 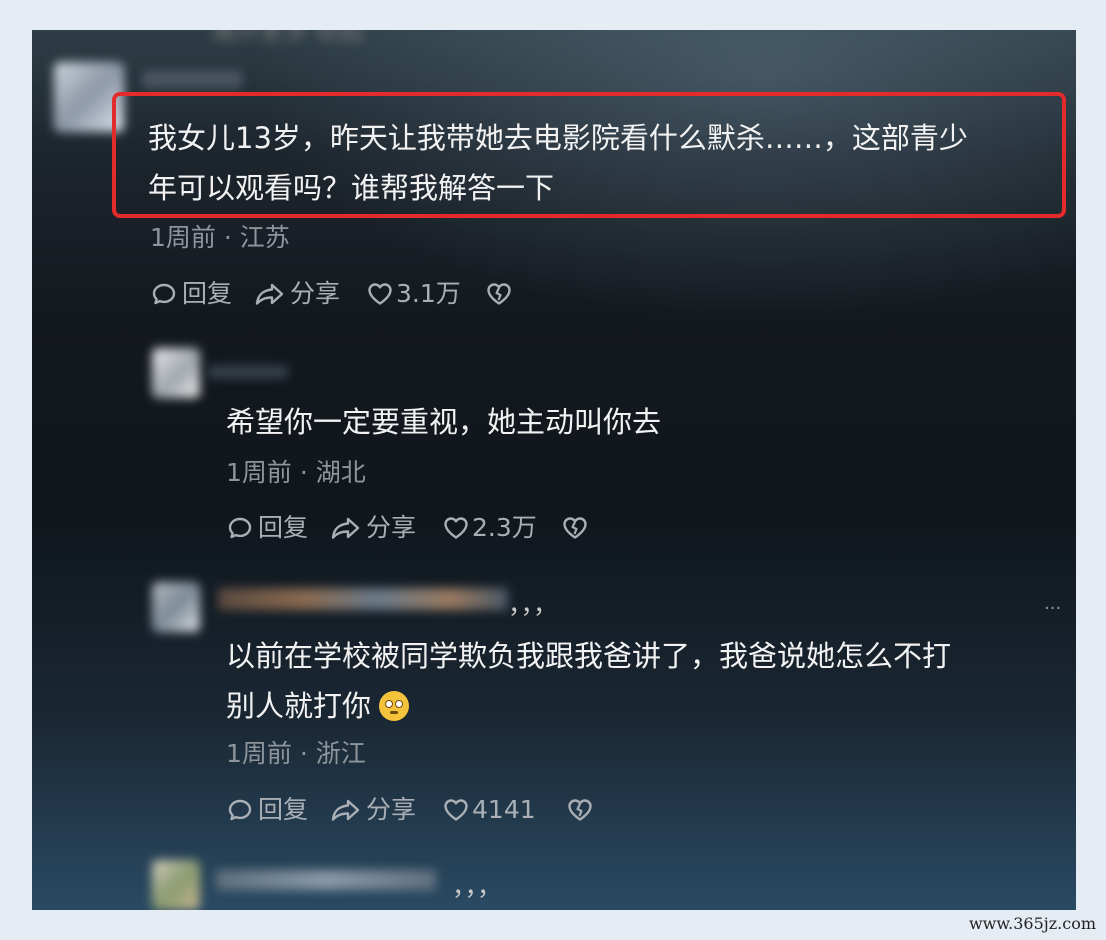 I want to click on comment-meta: 1周前 · 浙江, so click(x=296, y=754).